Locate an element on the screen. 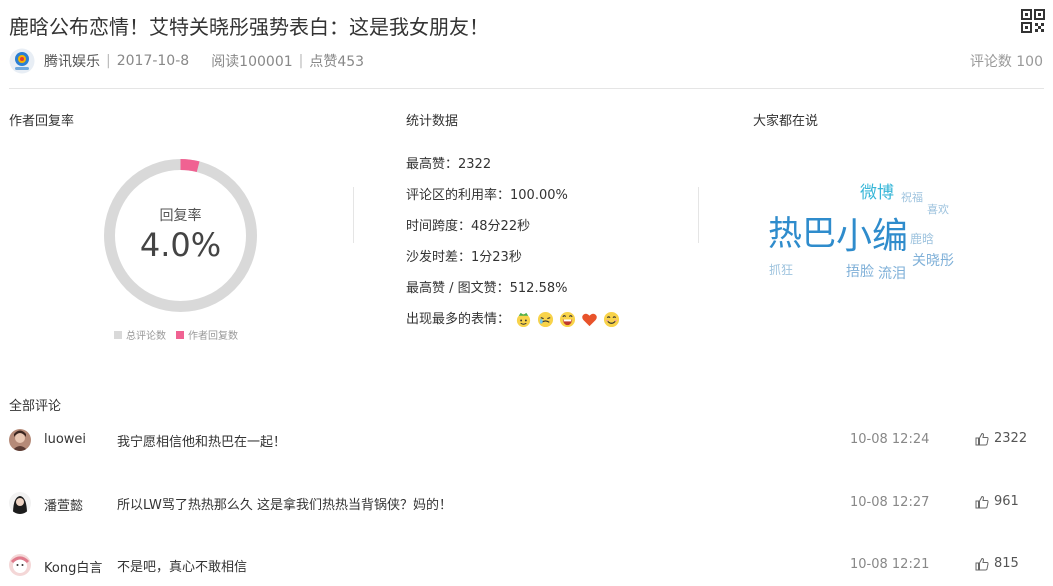 This screenshot has height=586, width=1053. article-date: 2017-10-8 is located at coordinates (153, 61).